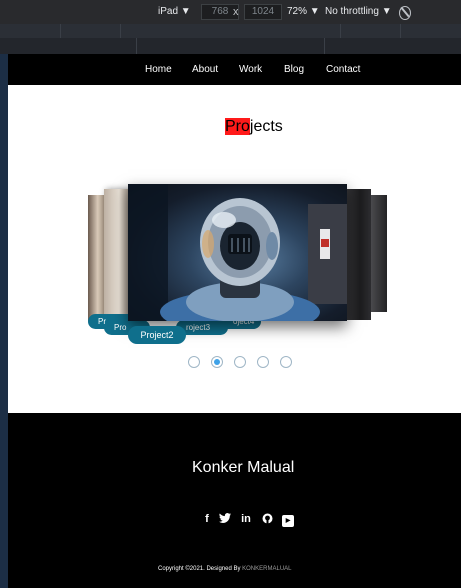 The height and width of the screenshot is (588, 461). Describe the element at coordinates (246, 519) in the screenshot. I see `linkedin-icon: in` at that location.